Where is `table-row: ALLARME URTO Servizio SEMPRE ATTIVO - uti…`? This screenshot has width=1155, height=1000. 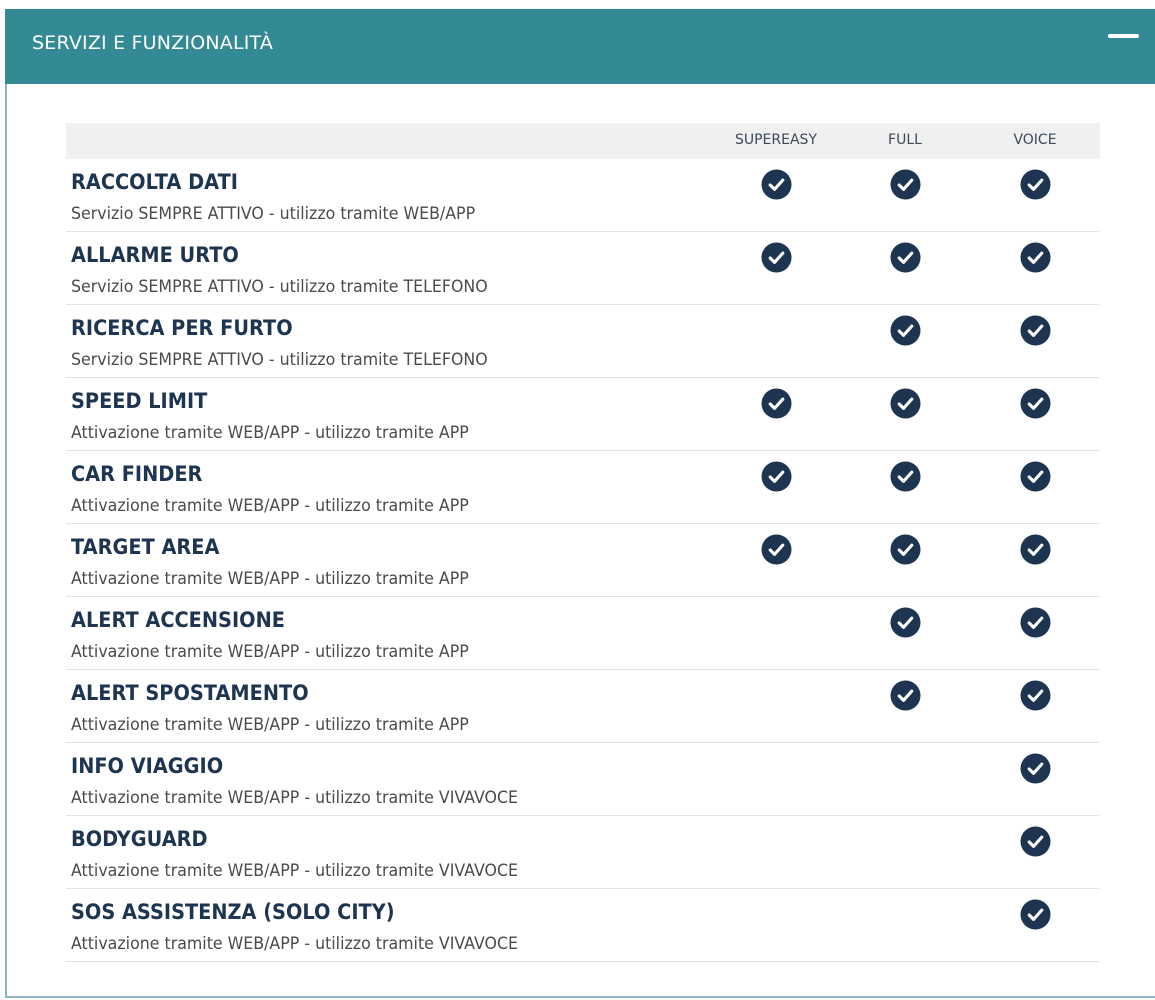 table-row: ALLARME URTO Servizio SEMPRE ATTIVO - uti… is located at coordinates (583, 268).